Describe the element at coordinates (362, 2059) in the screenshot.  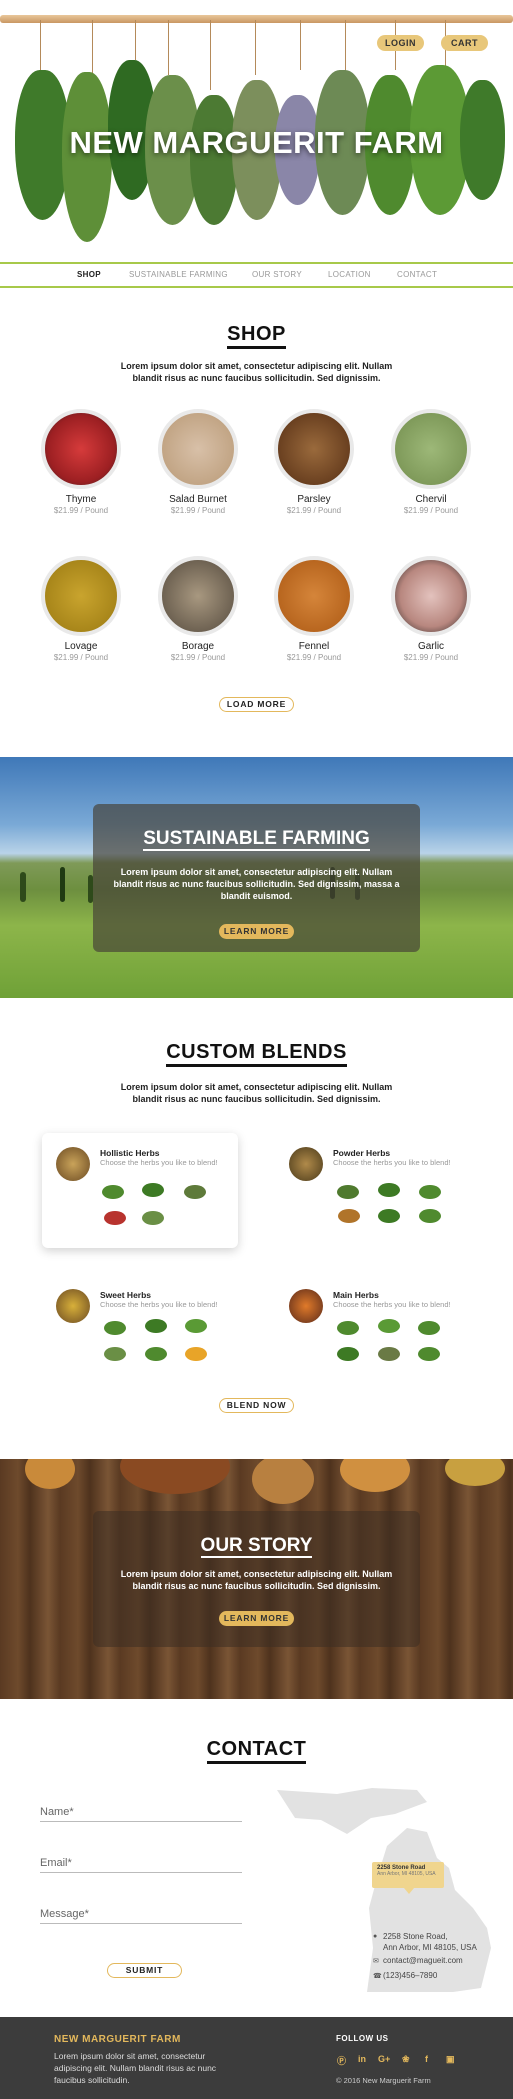
I see `linkedin-icon: in` at that location.